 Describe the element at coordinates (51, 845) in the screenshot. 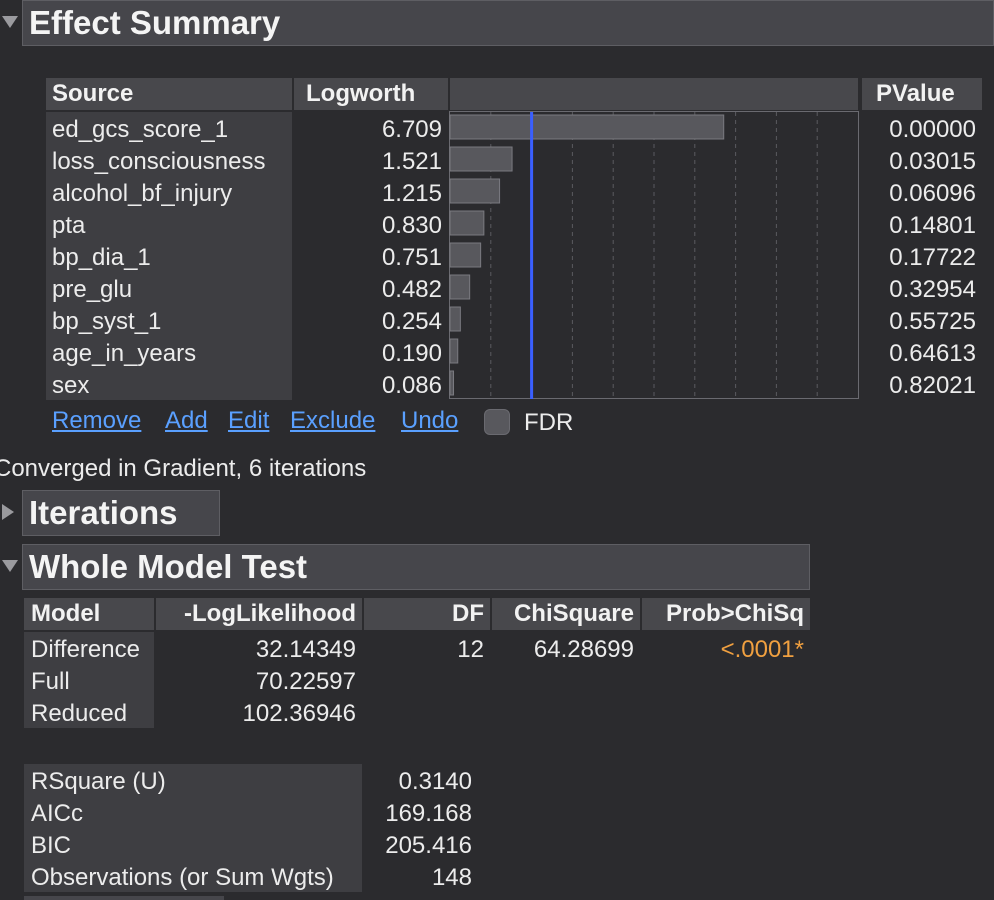

I see `stat-label: BIC` at that location.